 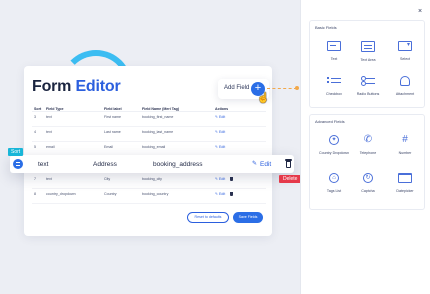 What do you see at coordinates (35, 132) in the screenshot?
I see `row-number: 4` at bounding box center [35, 132].